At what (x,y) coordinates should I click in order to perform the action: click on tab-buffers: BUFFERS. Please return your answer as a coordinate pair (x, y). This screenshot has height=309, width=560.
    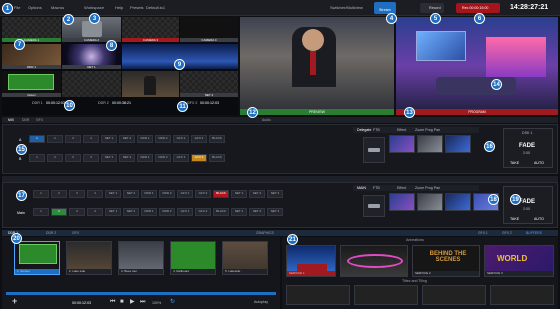
    Looking at the image, I should click on (534, 233).